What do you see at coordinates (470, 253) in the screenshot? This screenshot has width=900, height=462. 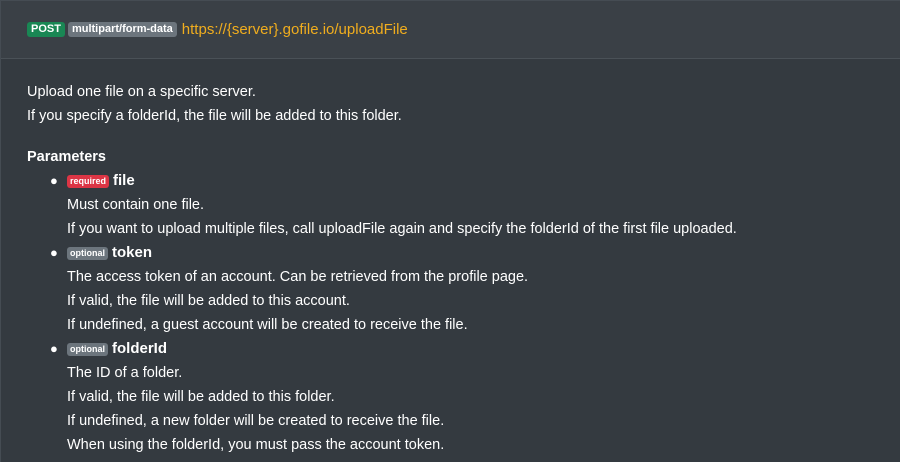 I see `parameter-header: optional token` at bounding box center [470, 253].